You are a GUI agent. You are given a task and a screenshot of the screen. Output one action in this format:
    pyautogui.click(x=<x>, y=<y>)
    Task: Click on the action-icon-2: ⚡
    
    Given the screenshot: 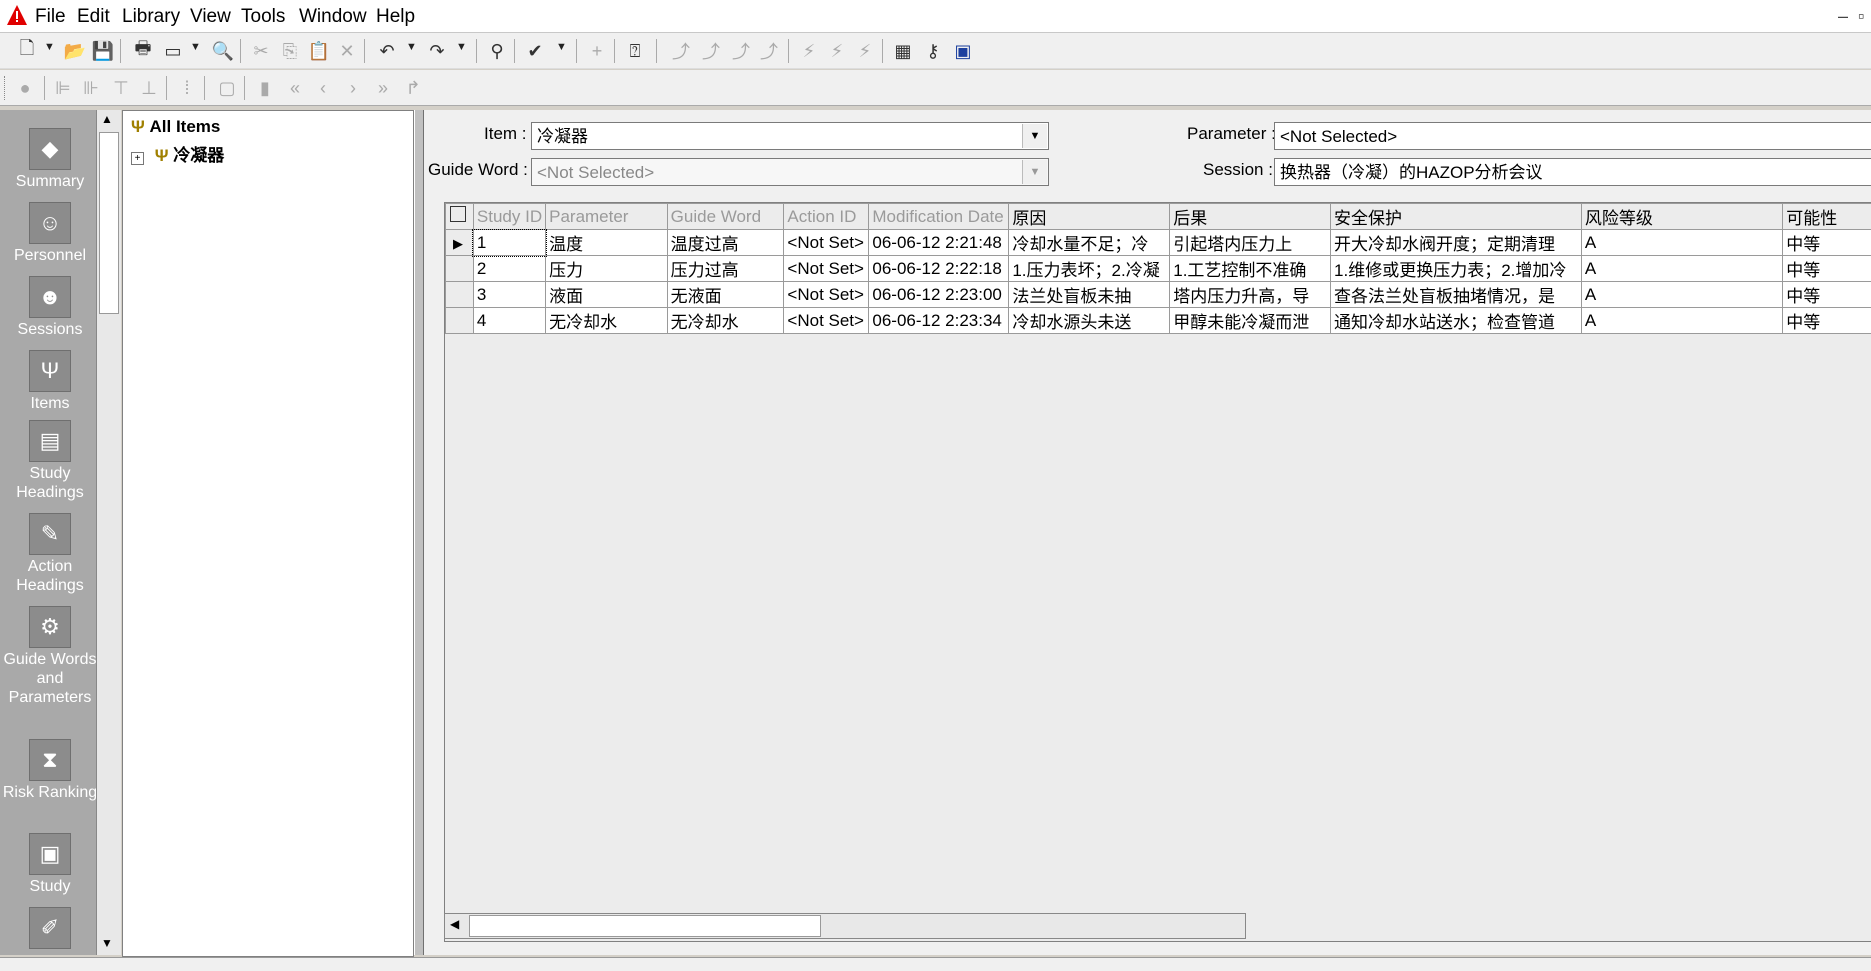 What is the action you would take?
    pyautogui.click(x=837, y=51)
    